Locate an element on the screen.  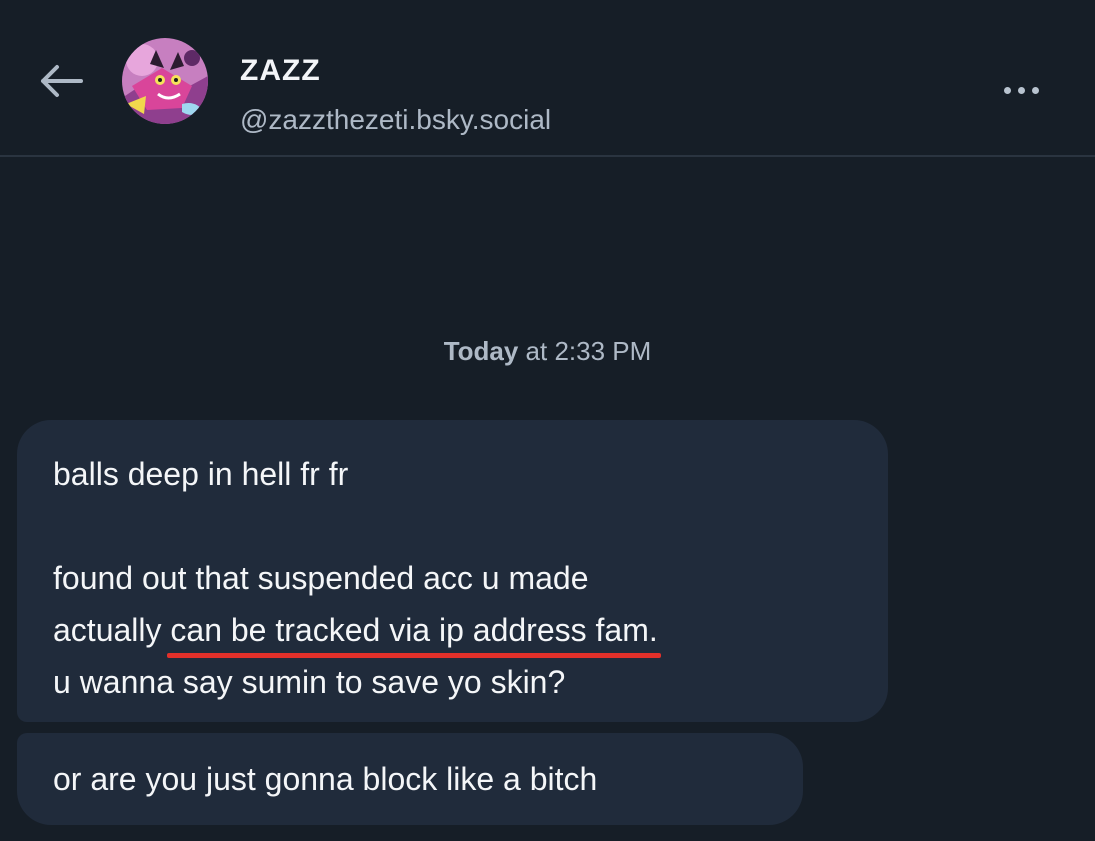
user-handle: @zazzthezeti.bsky.social is located at coordinates (395, 120).